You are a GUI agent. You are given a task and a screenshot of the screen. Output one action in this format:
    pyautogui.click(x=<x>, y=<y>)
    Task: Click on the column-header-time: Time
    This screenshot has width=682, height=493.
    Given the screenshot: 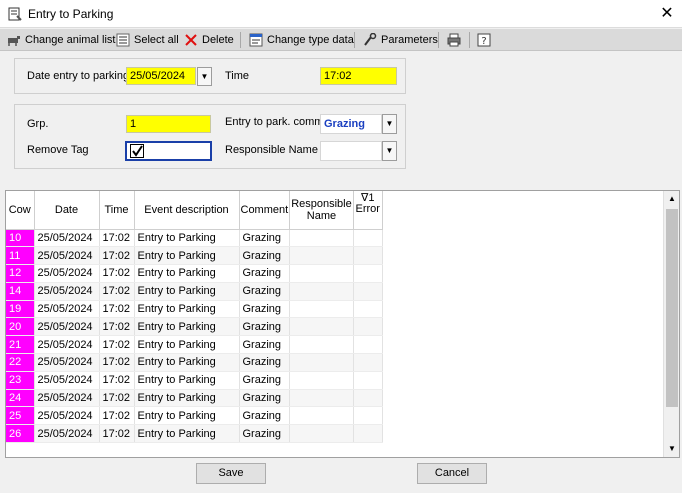 What is the action you would take?
    pyautogui.click(x=117, y=210)
    